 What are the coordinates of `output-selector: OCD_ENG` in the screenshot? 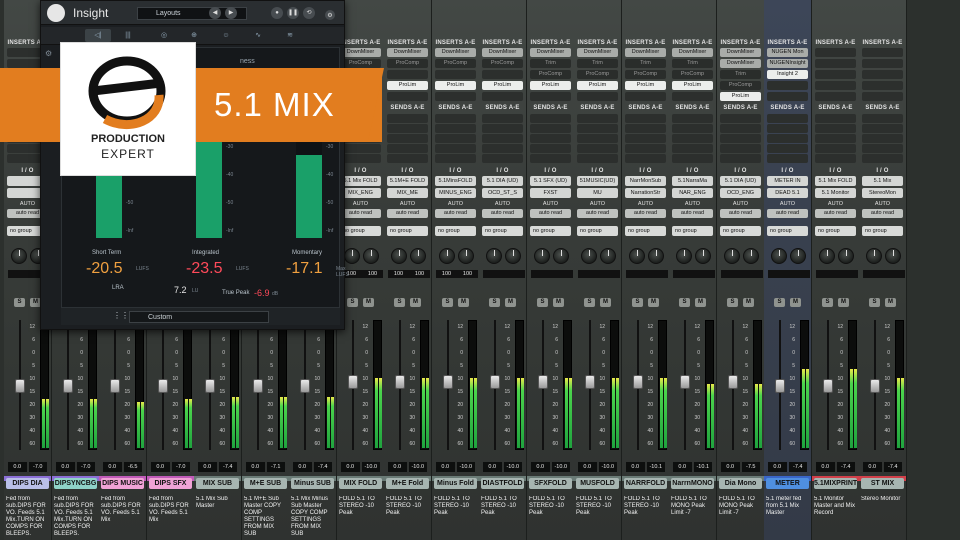 It's located at (740, 193).